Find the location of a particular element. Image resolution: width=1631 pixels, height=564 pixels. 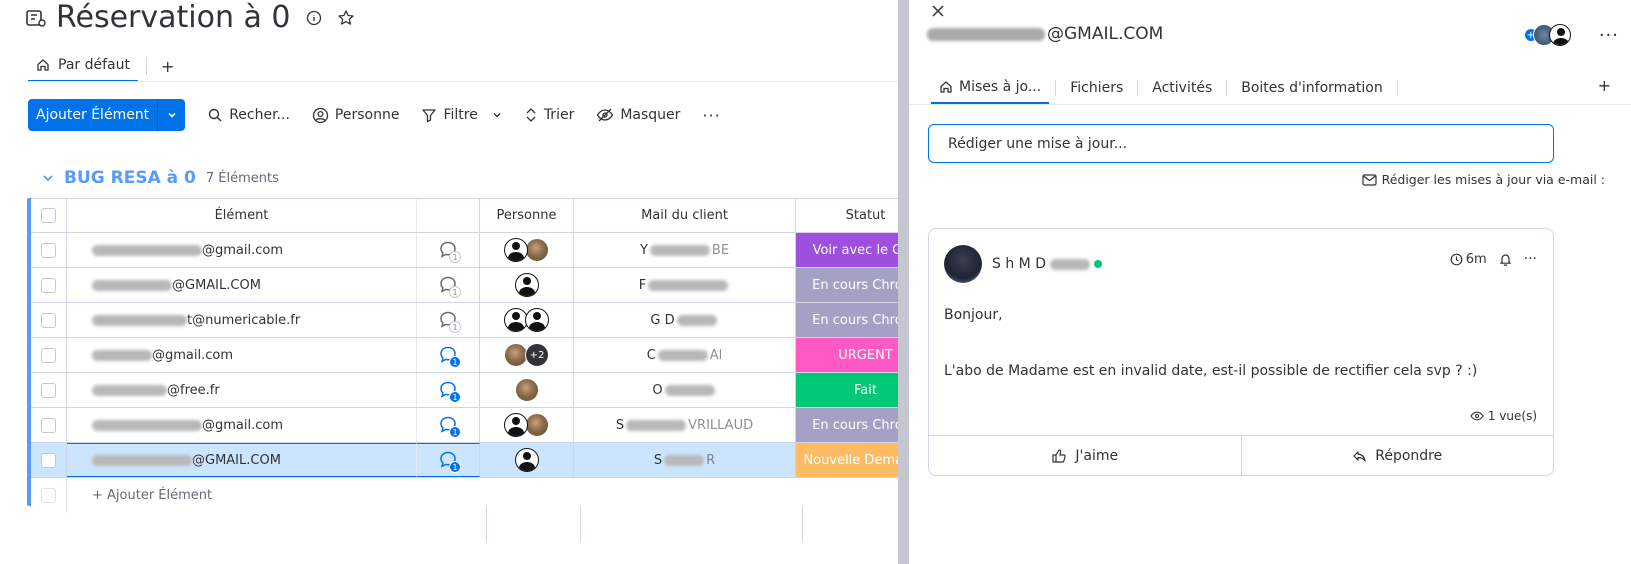

item-name-cell: t@numericable.fr is located at coordinates (242, 320).